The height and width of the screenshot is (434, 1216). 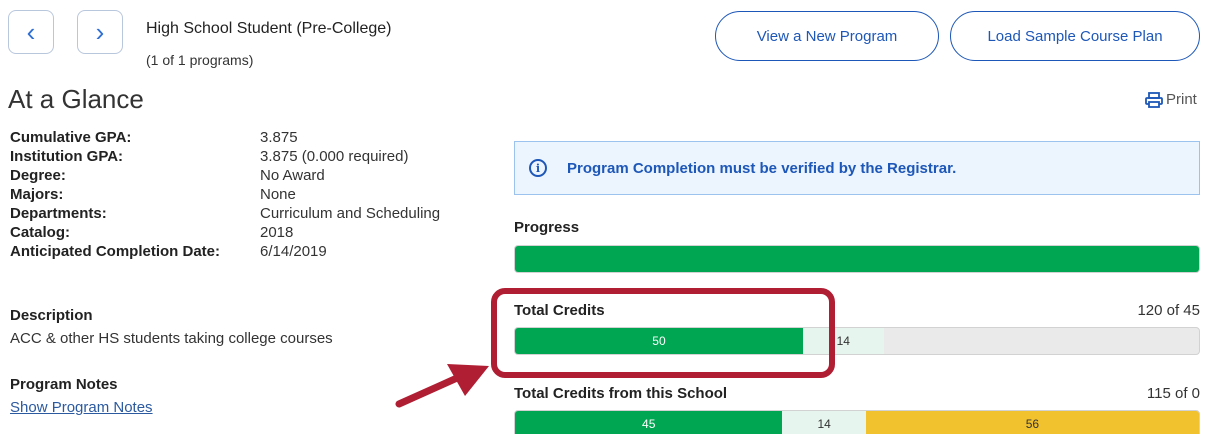 What do you see at coordinates (40, 232) in the screenshot?
I see `detail-label: Catalog:` at bounding box center [40, 232].